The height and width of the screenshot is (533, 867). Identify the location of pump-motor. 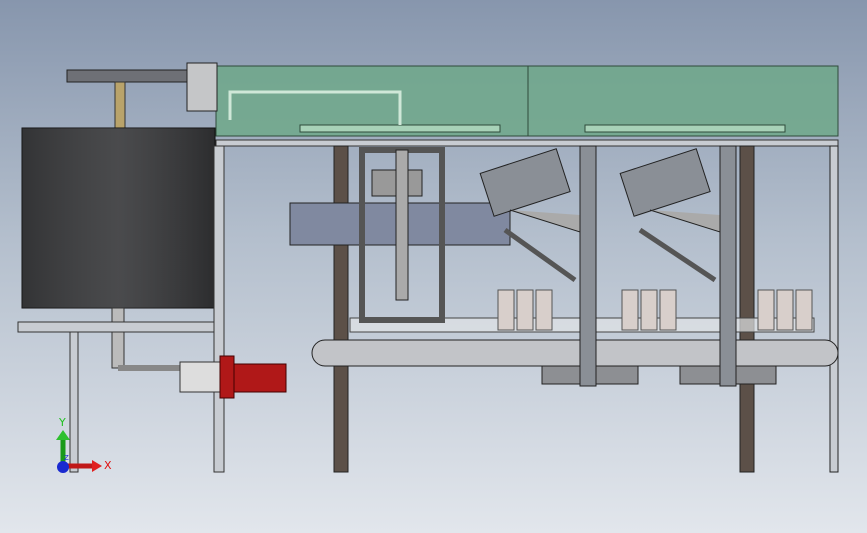
(233, 377).